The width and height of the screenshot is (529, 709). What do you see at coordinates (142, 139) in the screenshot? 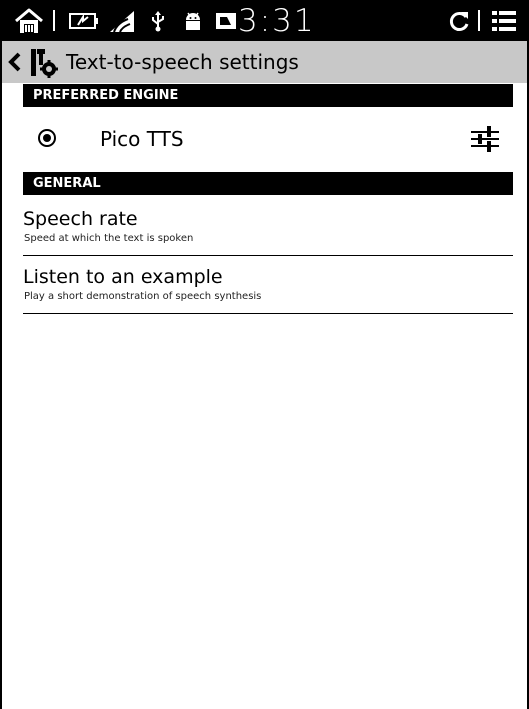
I see `engine-name: Pico TTS` at bounding box center [142, 139].